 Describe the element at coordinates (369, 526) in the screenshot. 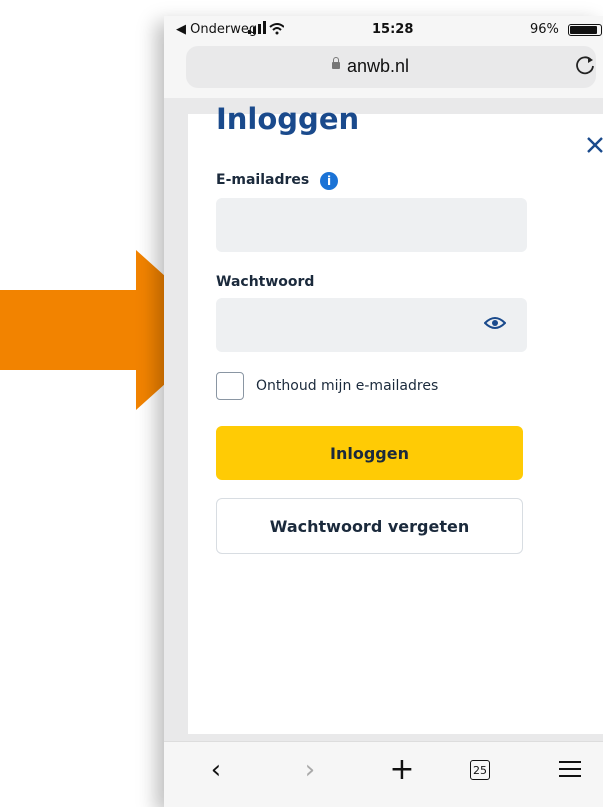

I see `forgot-password-button: Wachtwoord vergeten` at that location.